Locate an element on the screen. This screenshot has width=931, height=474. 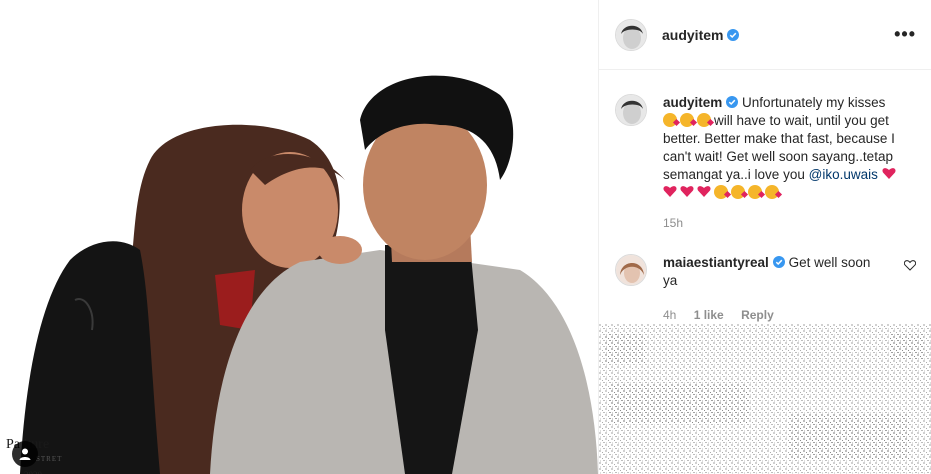
reply-timestamp: 4h is located at coordinates (669, 315).